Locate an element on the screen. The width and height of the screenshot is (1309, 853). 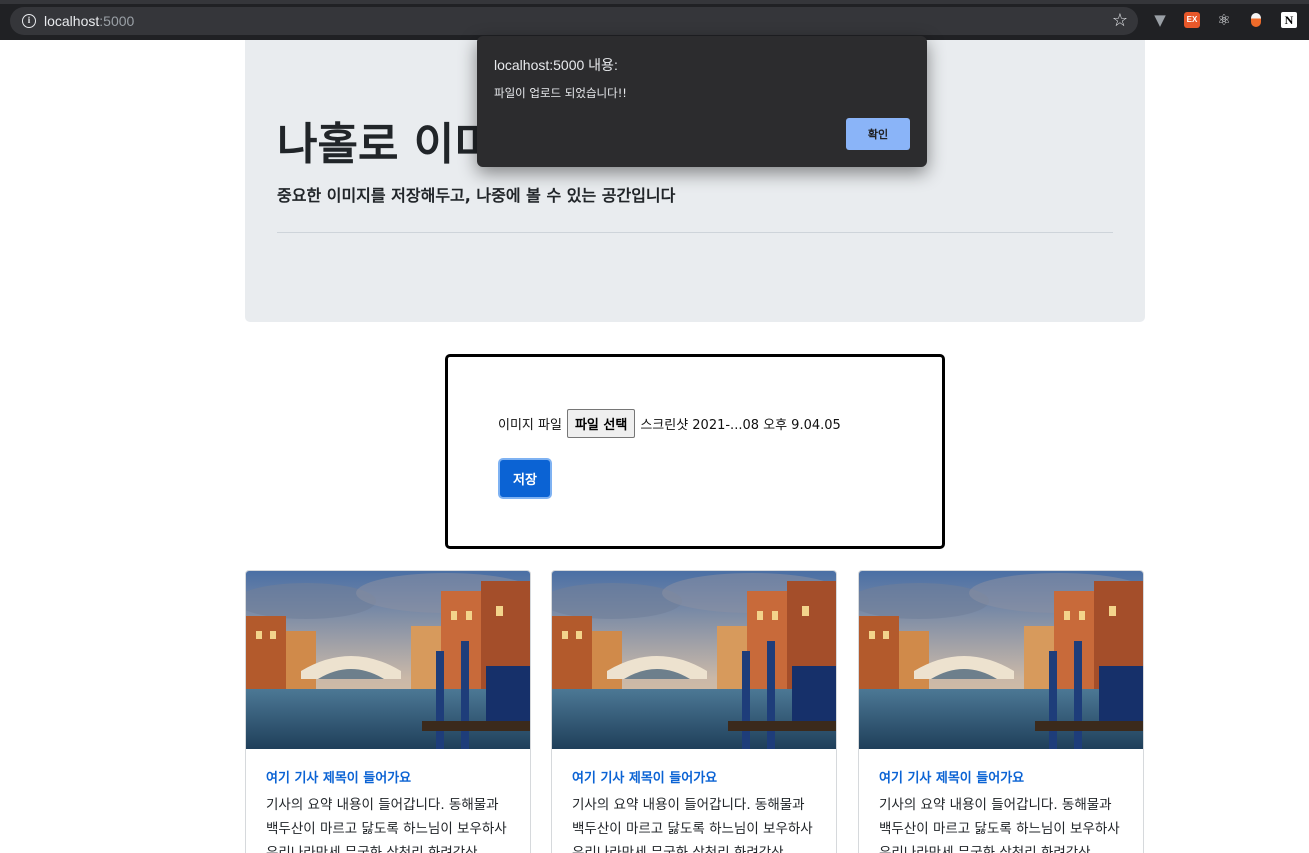
capsule-extension-icon is located at coordinates (1256, 20).